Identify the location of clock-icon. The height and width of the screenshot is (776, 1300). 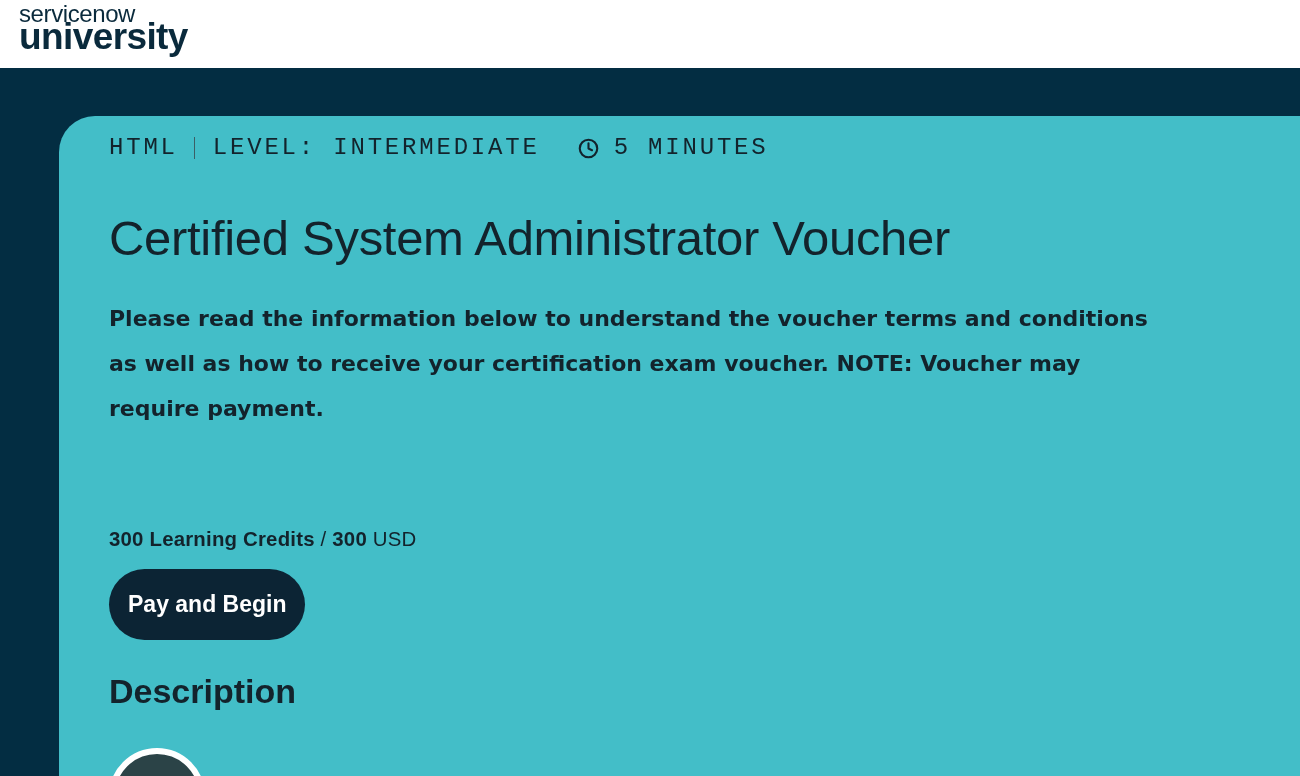
(588, 148).